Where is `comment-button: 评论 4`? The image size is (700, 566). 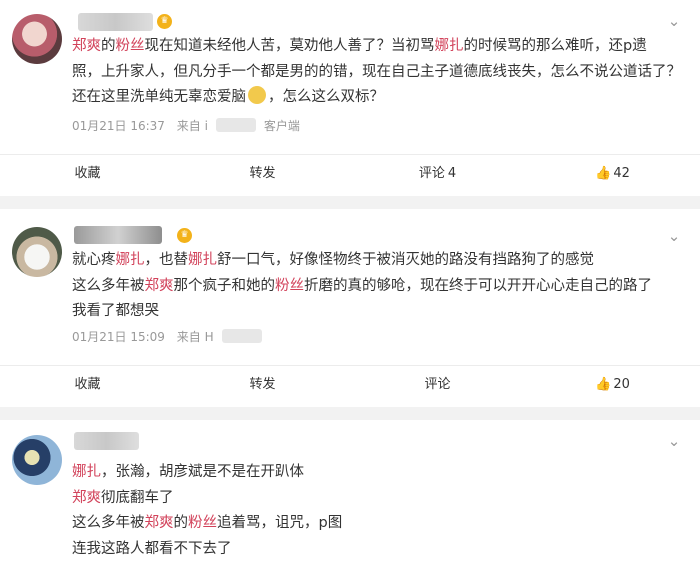
comment-button: 评论 4 is located at coordinates (437, 174).